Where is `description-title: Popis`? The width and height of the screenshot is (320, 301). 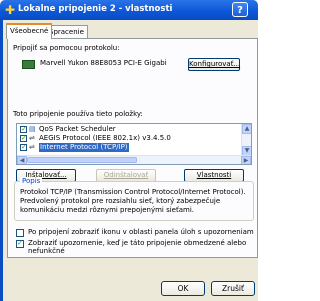 description-title: Popis is located at coordinates (31, 181).